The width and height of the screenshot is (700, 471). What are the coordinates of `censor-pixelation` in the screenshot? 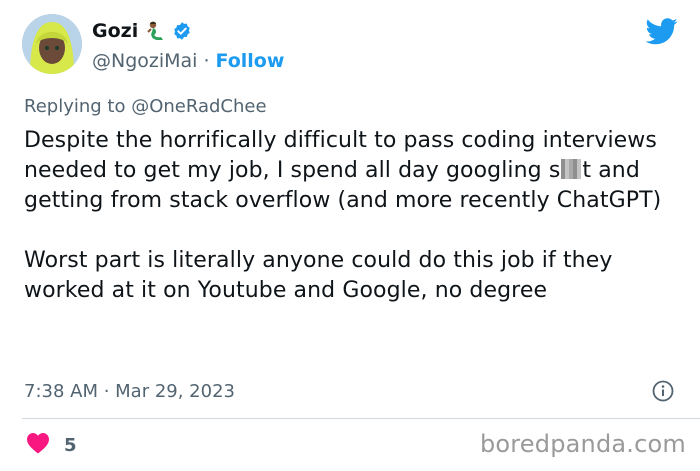 It's located at (571, 169).